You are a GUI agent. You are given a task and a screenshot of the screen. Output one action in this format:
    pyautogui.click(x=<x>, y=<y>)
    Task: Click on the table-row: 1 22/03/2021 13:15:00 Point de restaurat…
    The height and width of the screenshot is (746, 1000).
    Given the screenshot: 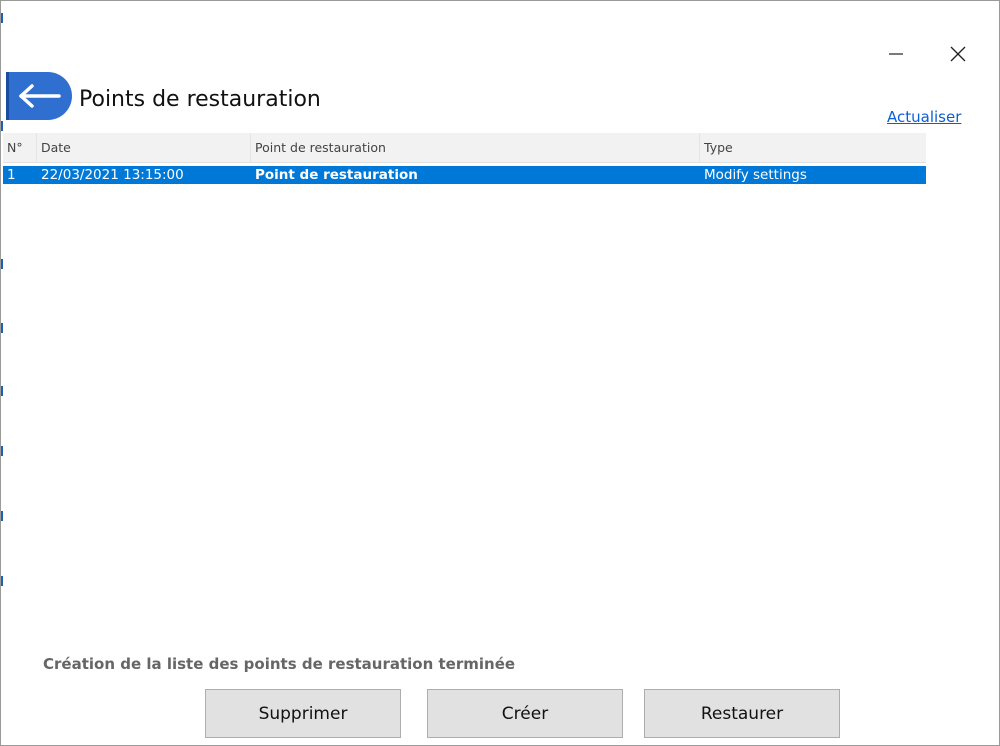 What is the action you would take?
    pyautogui.click(x=464, y=175)
    